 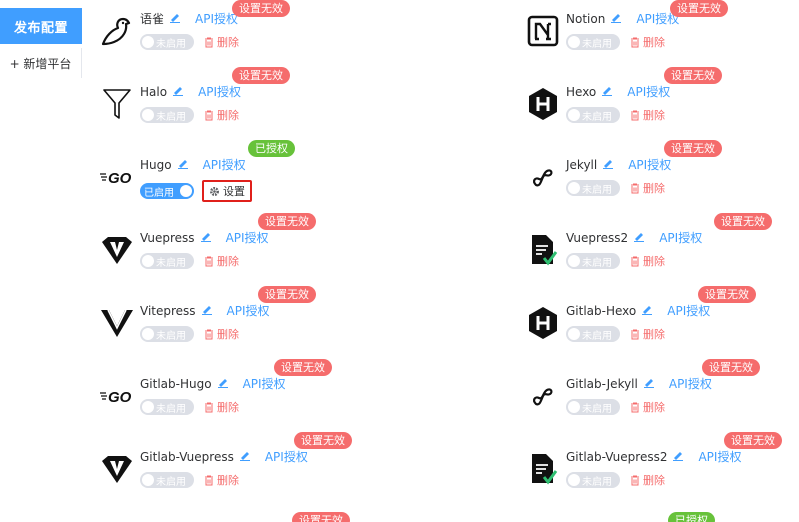 What do you see at coordinates (117, 104) in the screenshot?
I see `halo-funnel-icon` at bounding box center [117, 104].